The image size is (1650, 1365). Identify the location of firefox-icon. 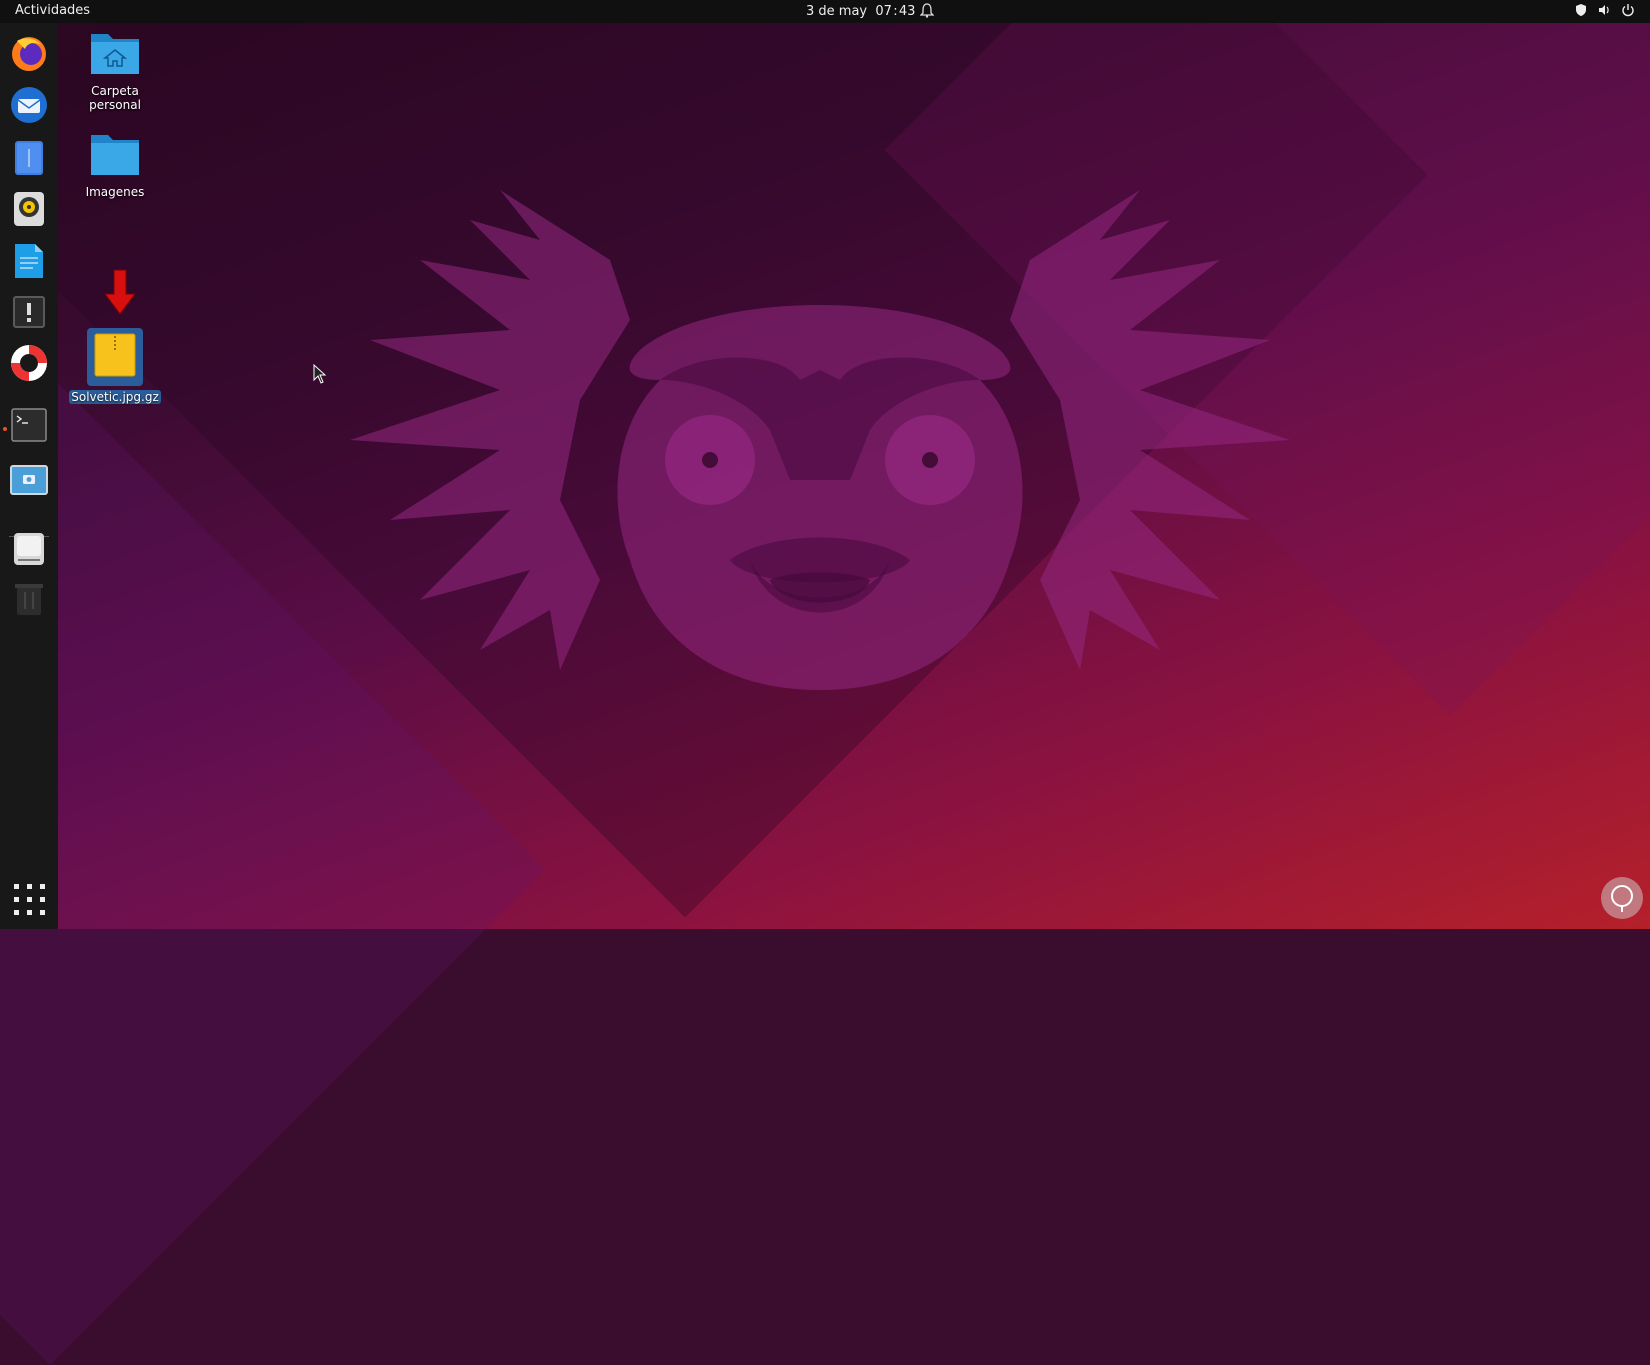
(29, 54).